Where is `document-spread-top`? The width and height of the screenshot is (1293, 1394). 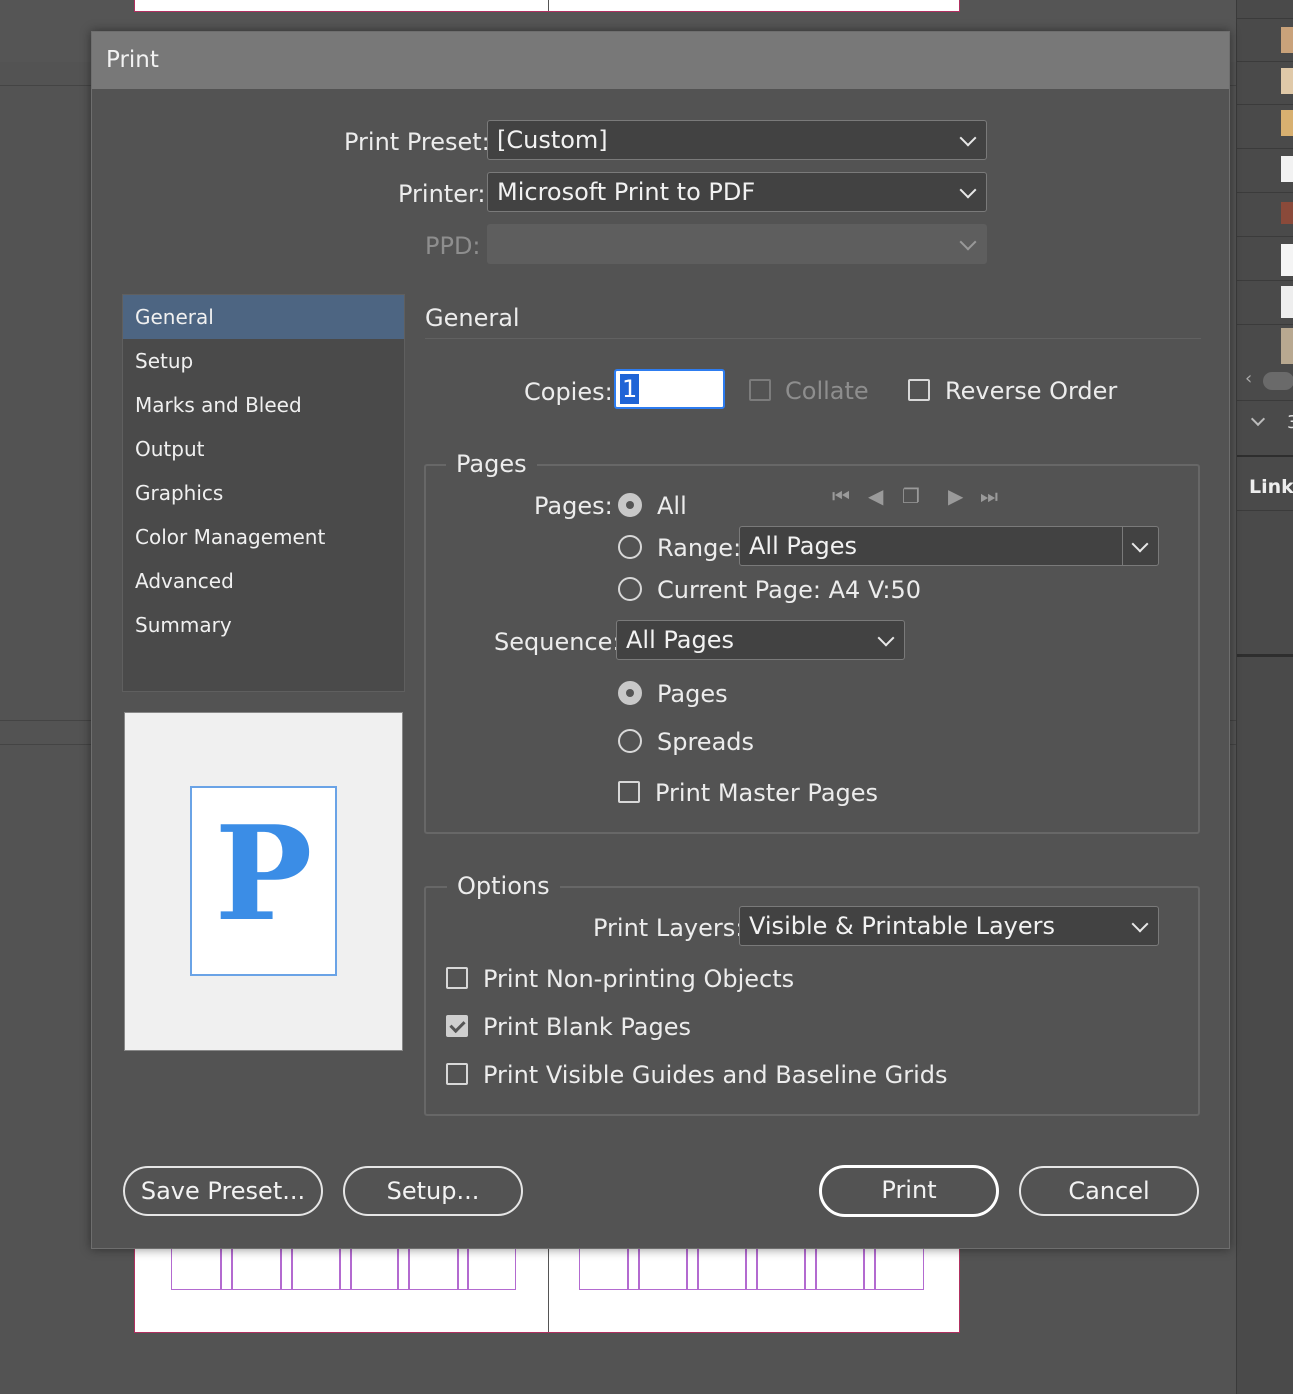
document-spread-top is located at coordinates (547, 6).